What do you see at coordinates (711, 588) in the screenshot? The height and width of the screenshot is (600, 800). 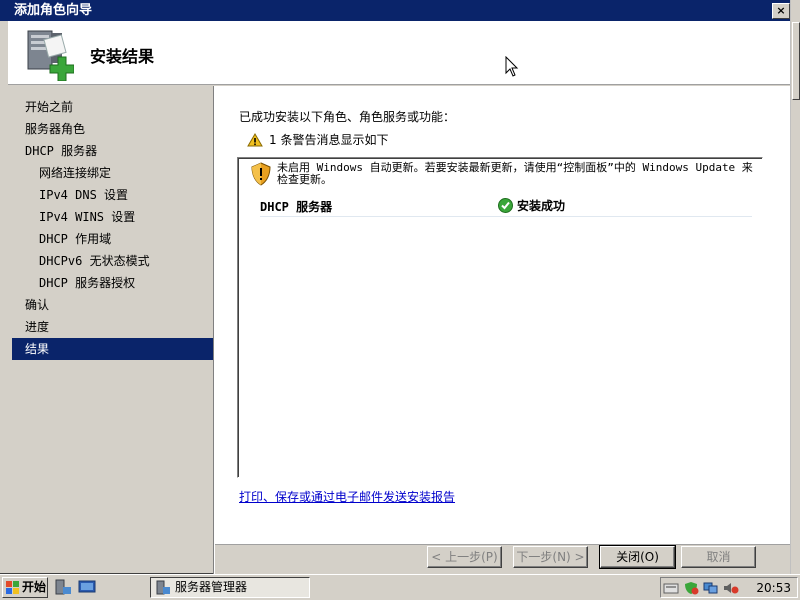 I see `network-icon` at bounding box center [711, 588].